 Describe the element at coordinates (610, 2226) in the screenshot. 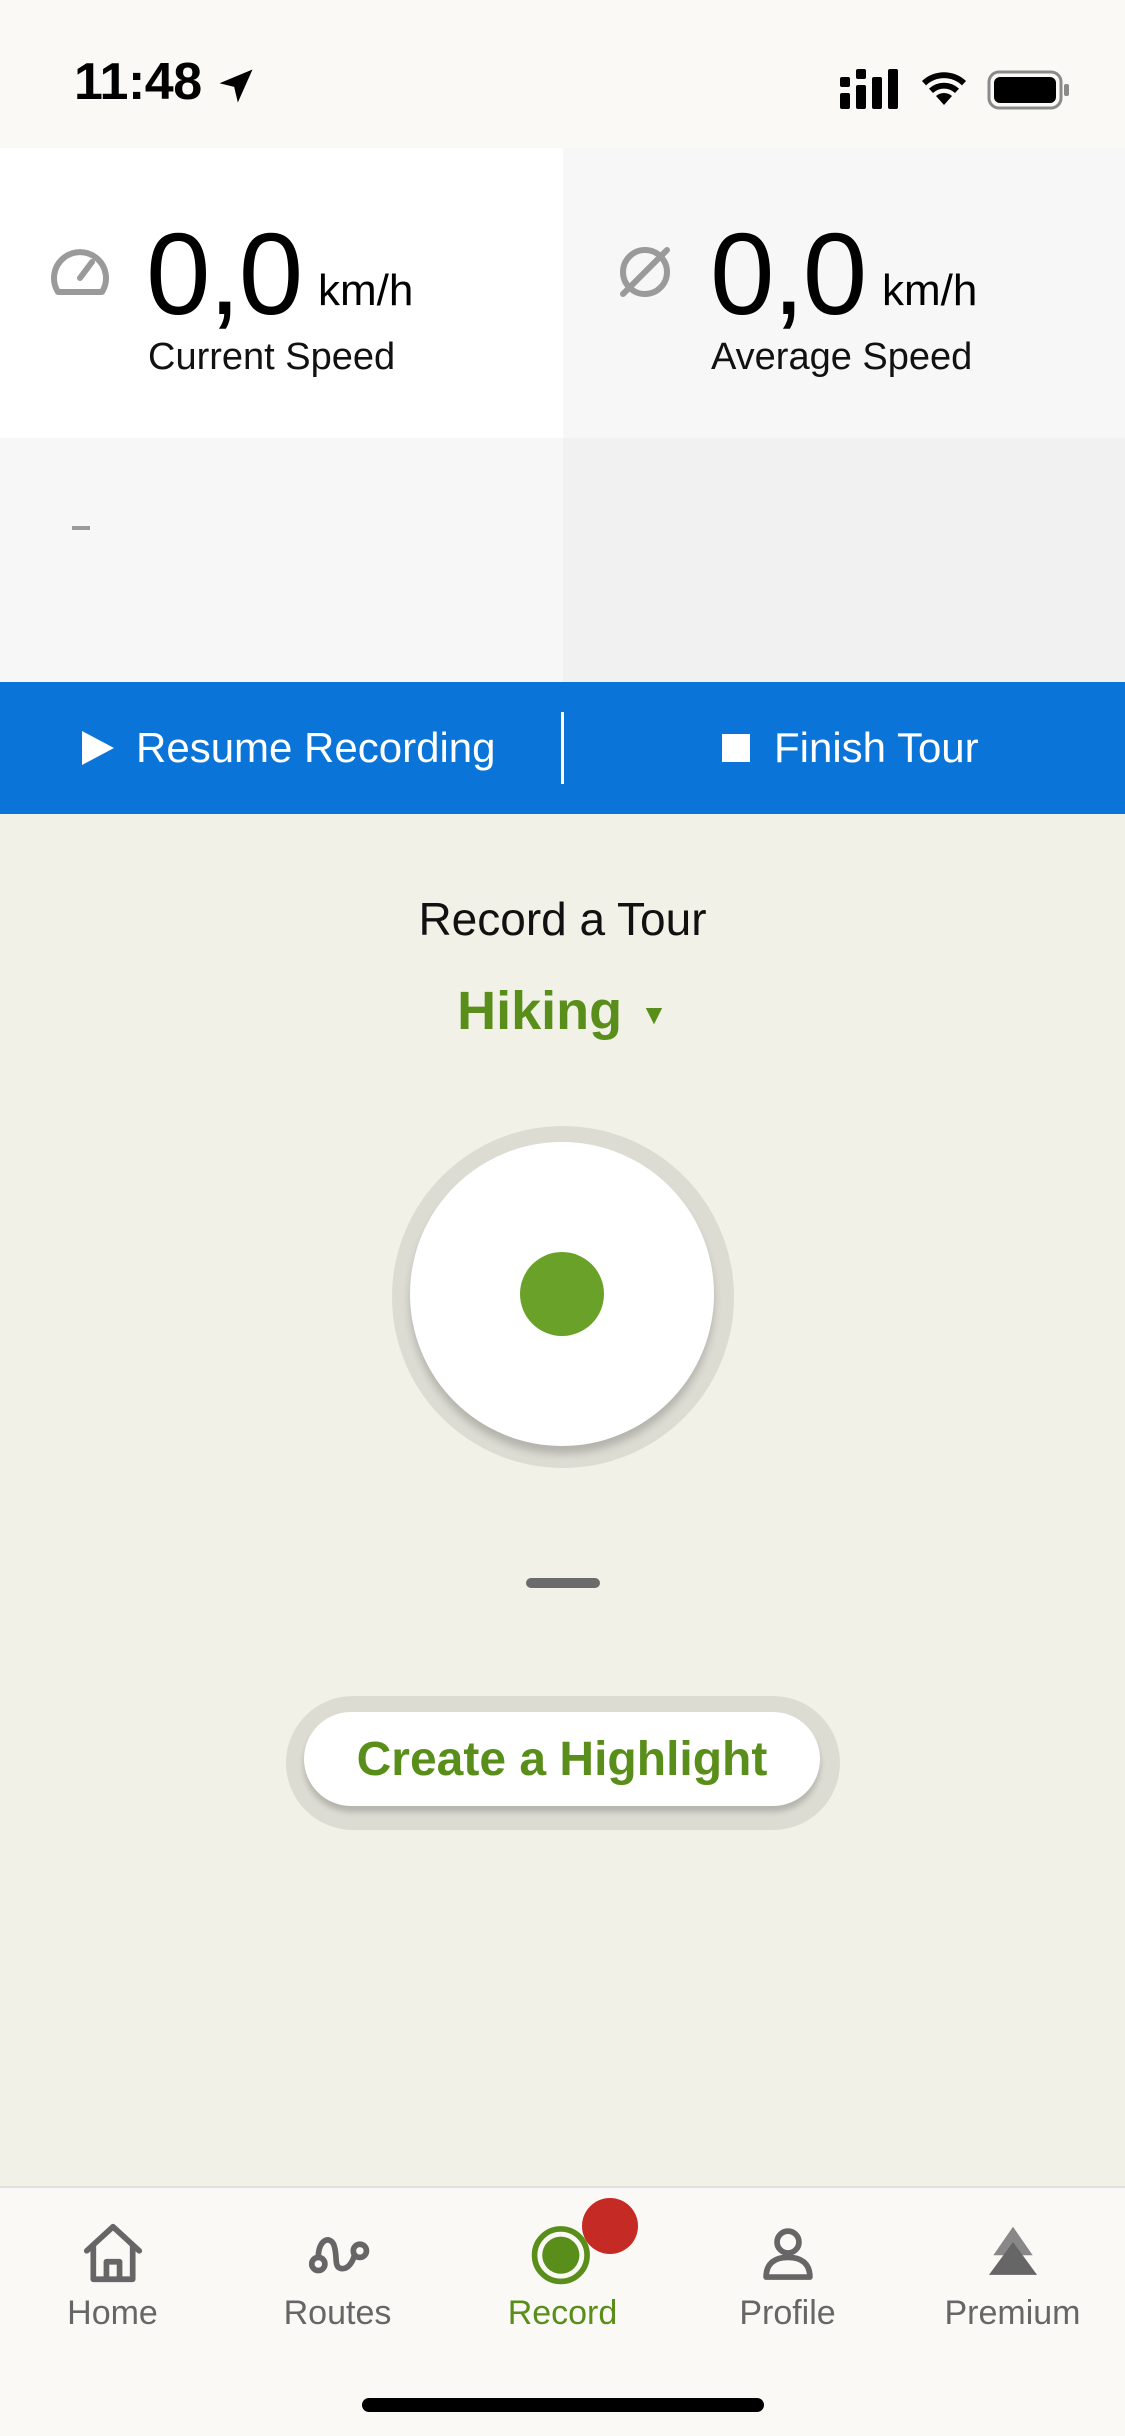

I see `recording-badge` at that location.